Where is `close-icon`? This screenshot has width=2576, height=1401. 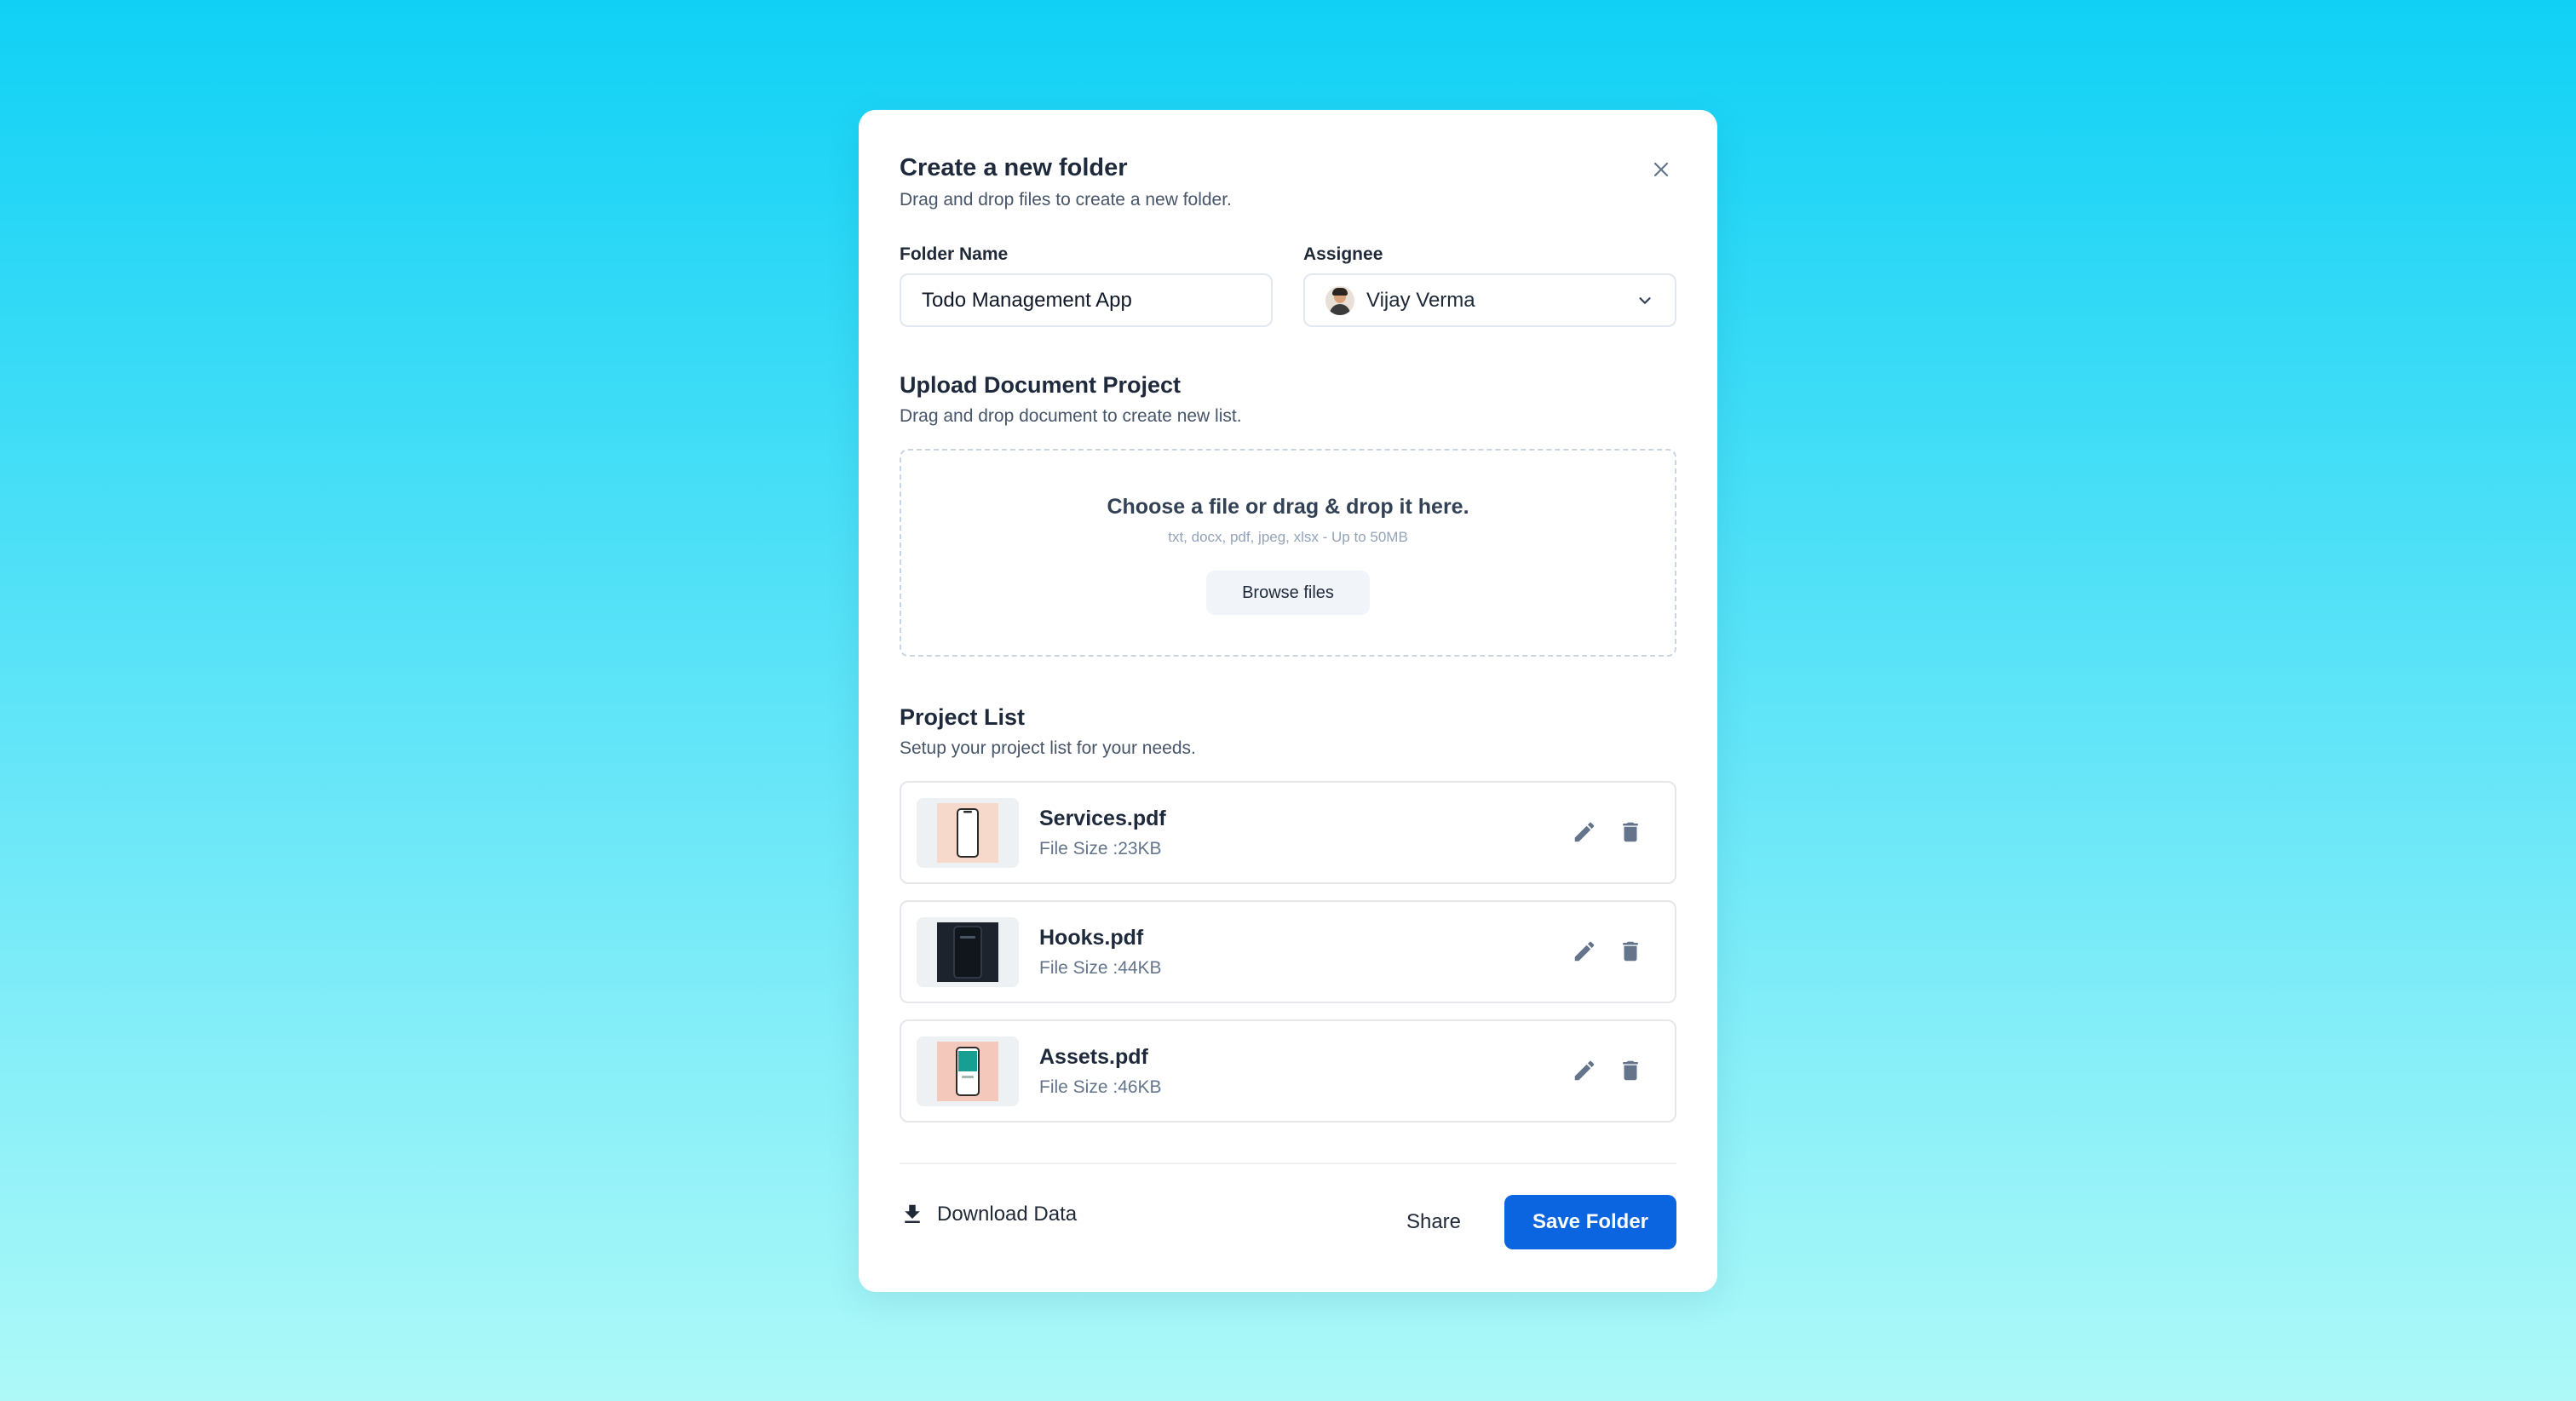 close-icon is located at coordinates (1661, 169).